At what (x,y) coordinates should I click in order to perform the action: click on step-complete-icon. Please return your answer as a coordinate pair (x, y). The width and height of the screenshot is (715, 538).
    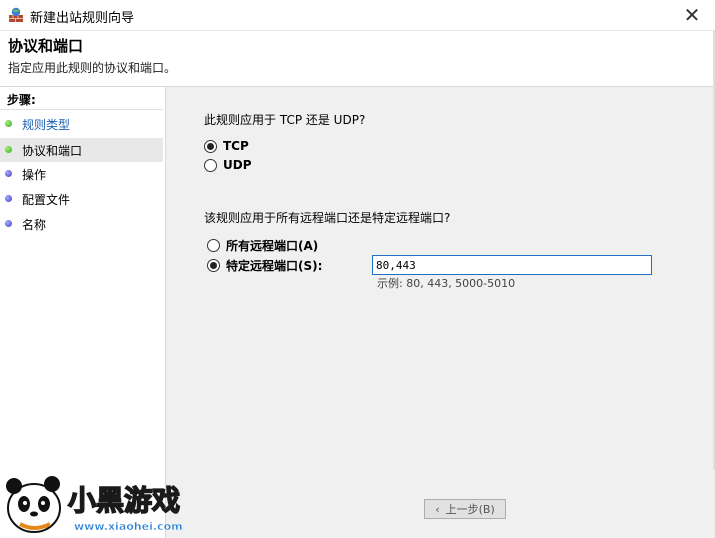
    Looking at the image, I should click on (8, 123).